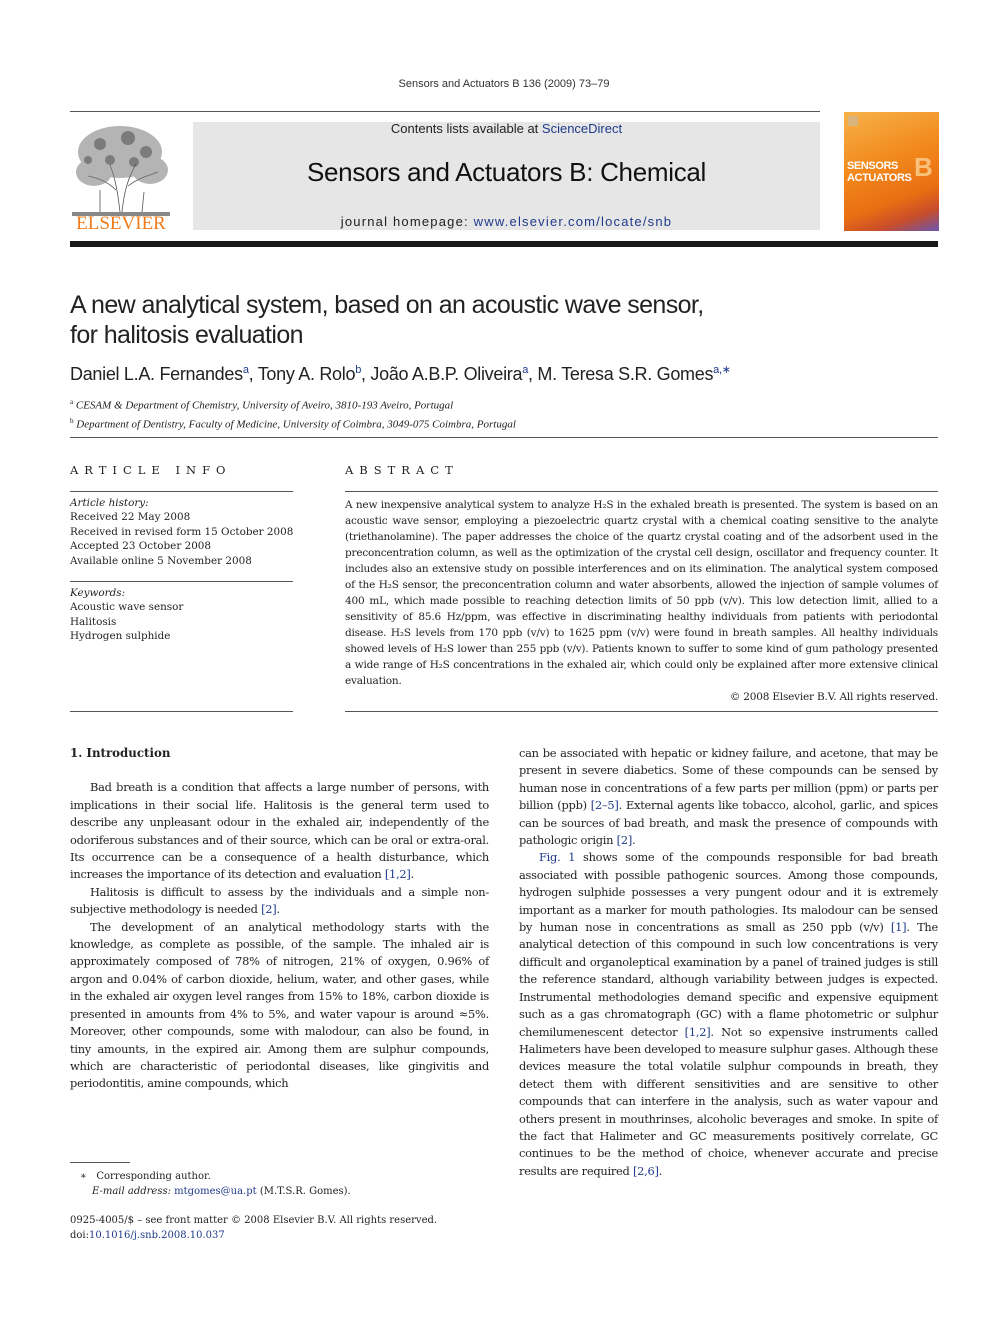 The width and height of the screenshot is (992, 1323). I want to click on doi-line: doi:10.1016/j.snb.2008.10.037, so click(280, 1235).